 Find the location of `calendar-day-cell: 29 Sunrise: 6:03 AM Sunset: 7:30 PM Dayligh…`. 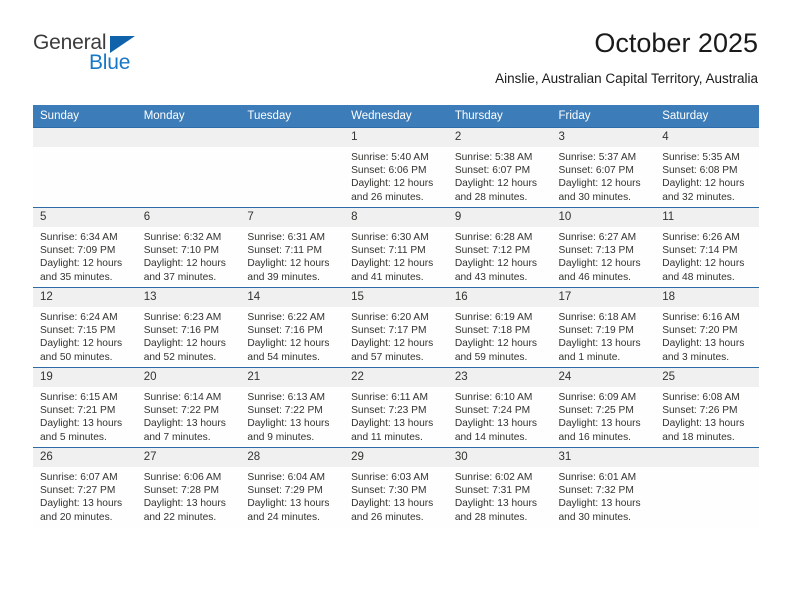

calendar-day-cell: 29 Sunrise: 6:03 AM Sunset: 7:30 PM Dayligh… is located at coordinates (396, 487).